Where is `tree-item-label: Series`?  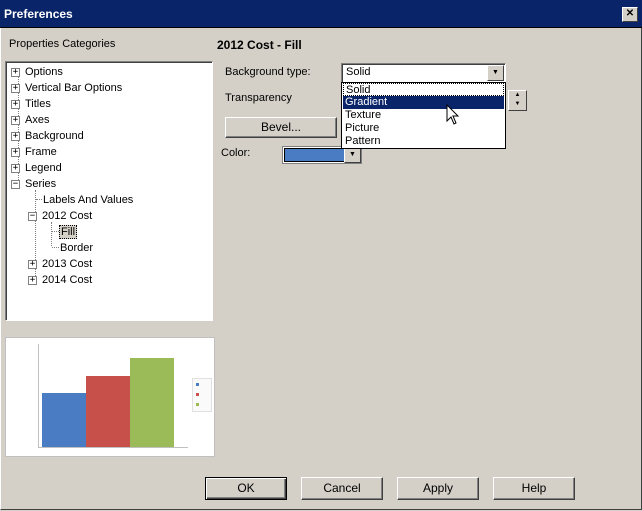
tree-item-label: Series is located at coordinates (41, 184).